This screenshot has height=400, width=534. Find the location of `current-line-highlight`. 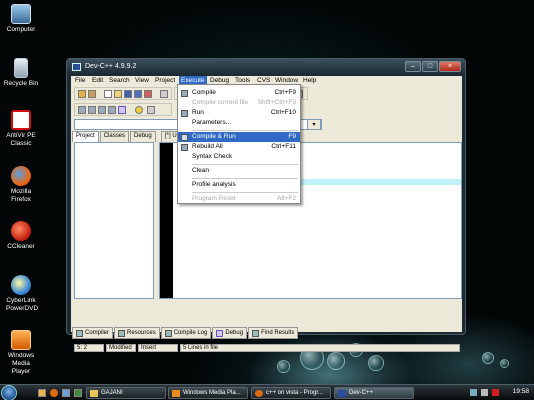

current-line-highlight is located at coordinates (373, 182).